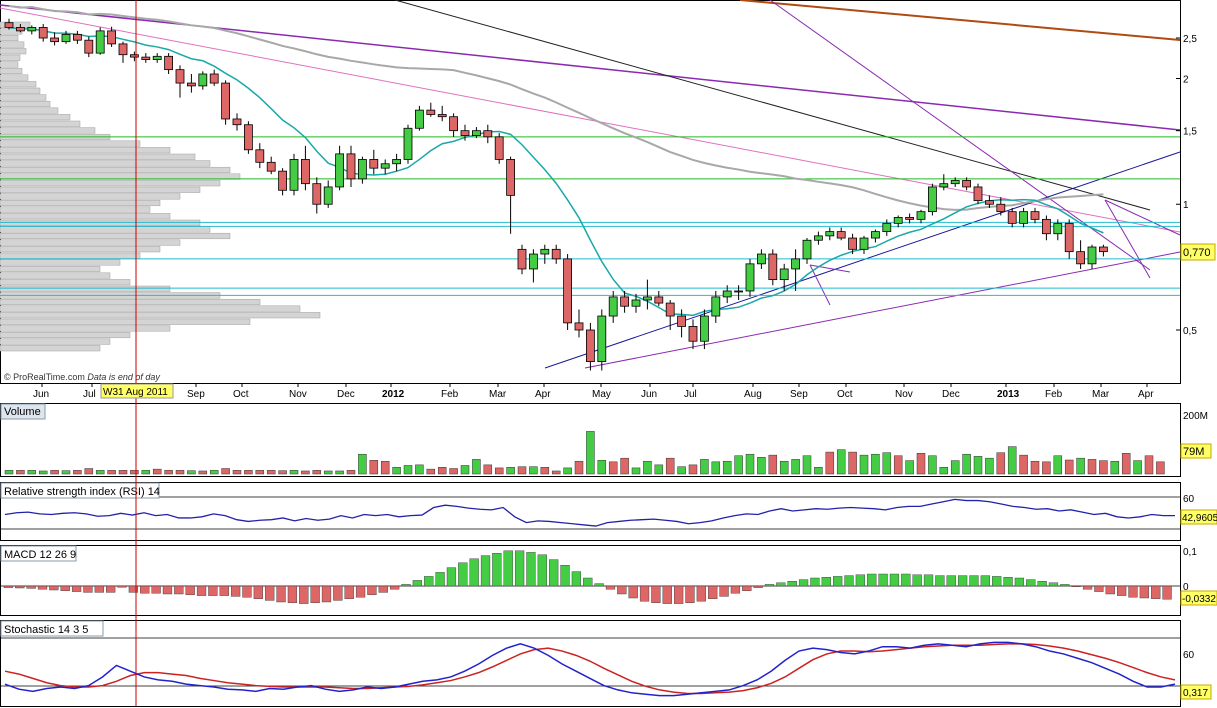  What do you see at coordinates (1195, 416) in the screenshot?
I see `volume-axis-tick: 200M` at bounding box center [1195, 416].